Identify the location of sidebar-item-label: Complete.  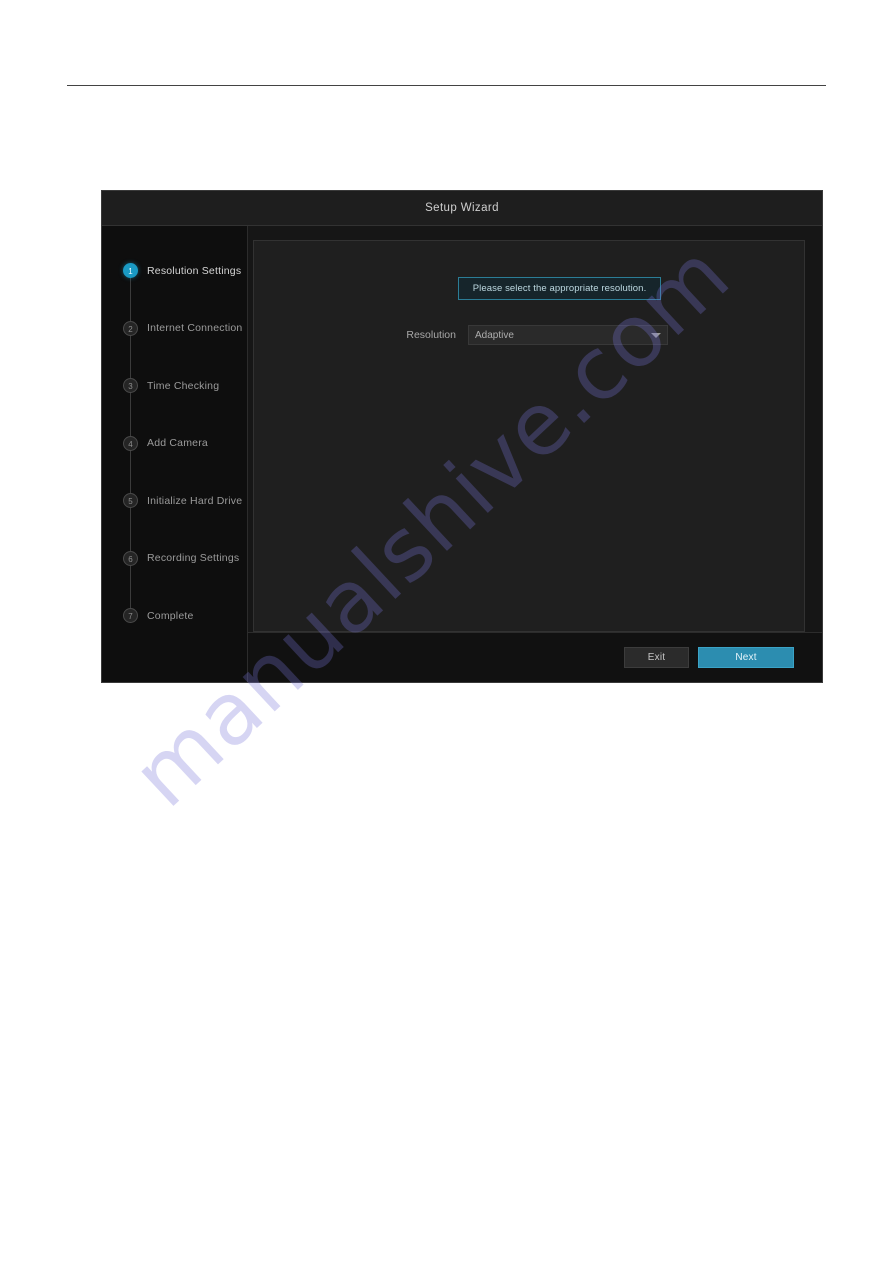
(170, 615).